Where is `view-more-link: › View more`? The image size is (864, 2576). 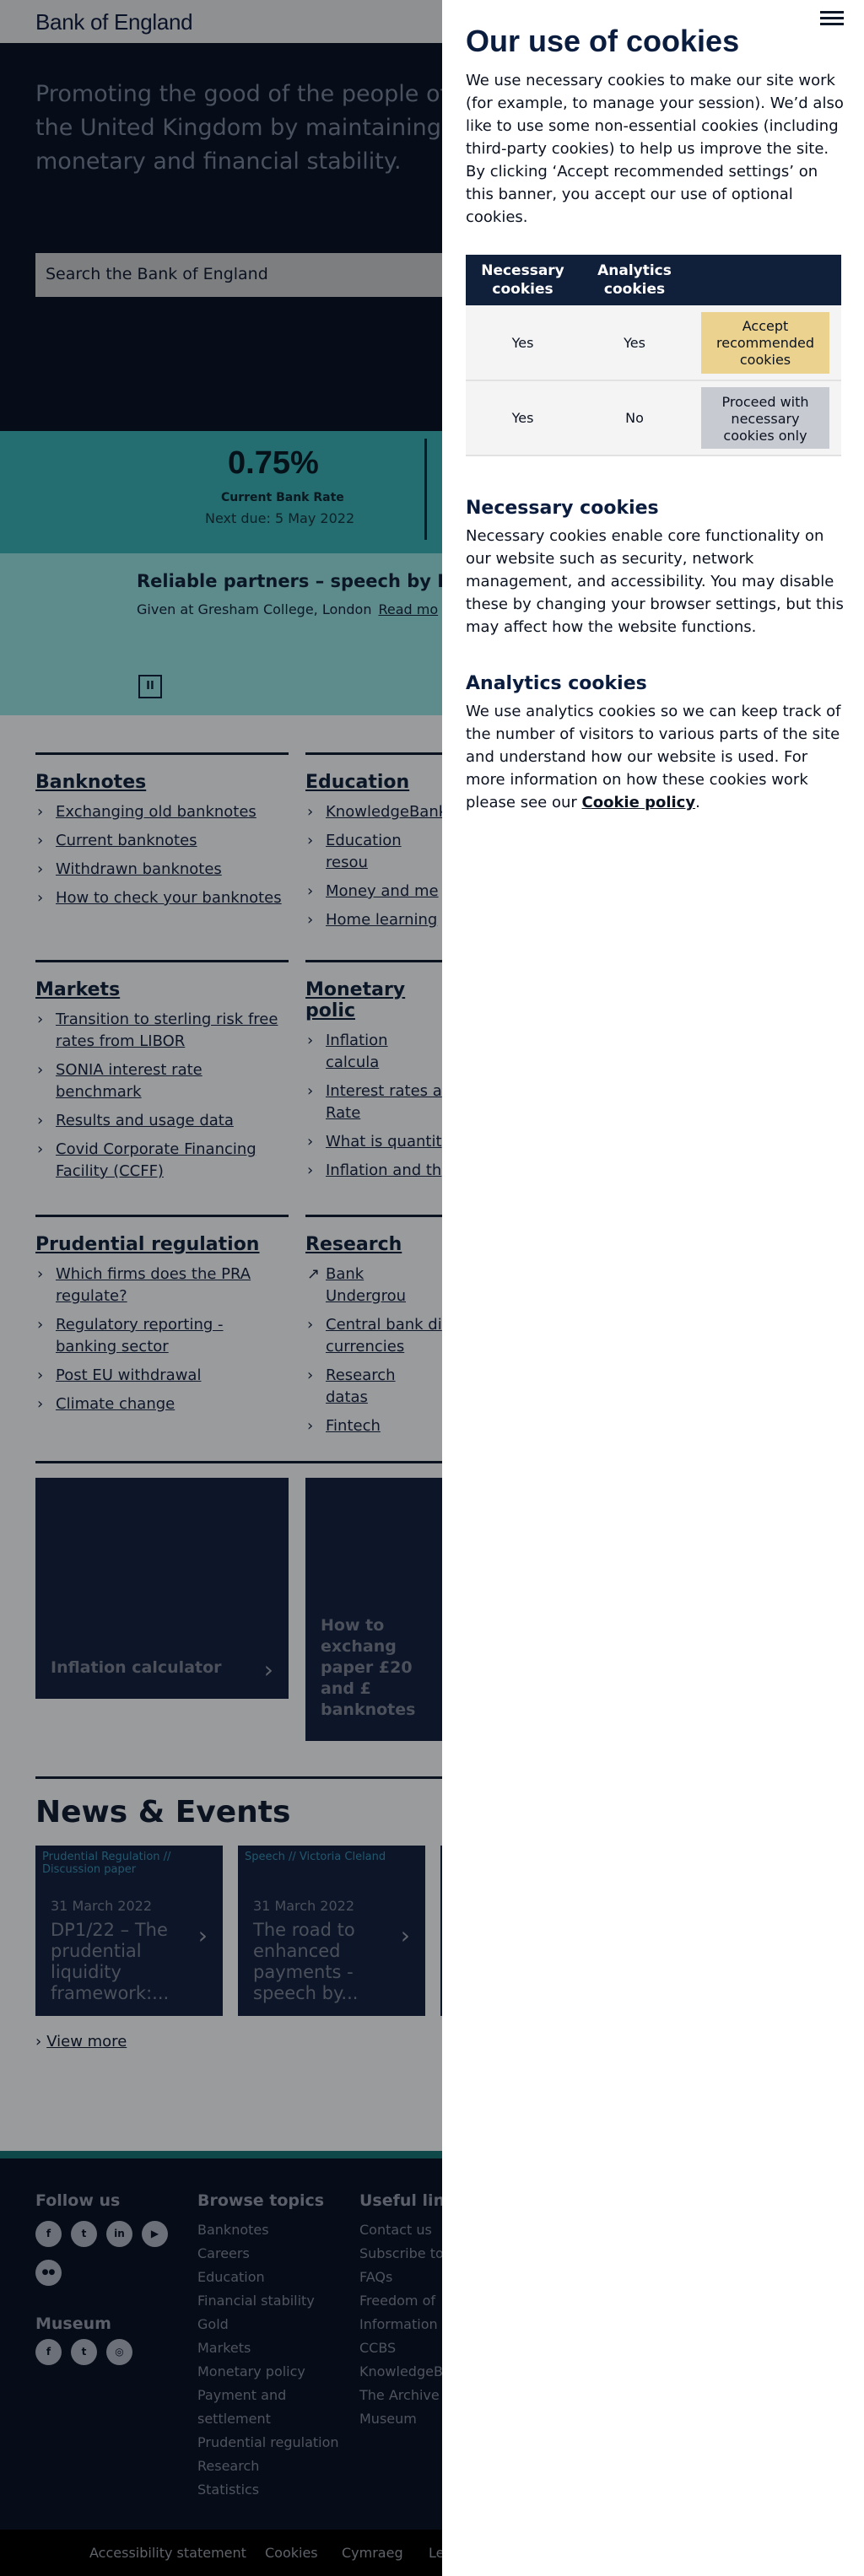
view-more-link: › View more is located at coordinates (81, 2042).